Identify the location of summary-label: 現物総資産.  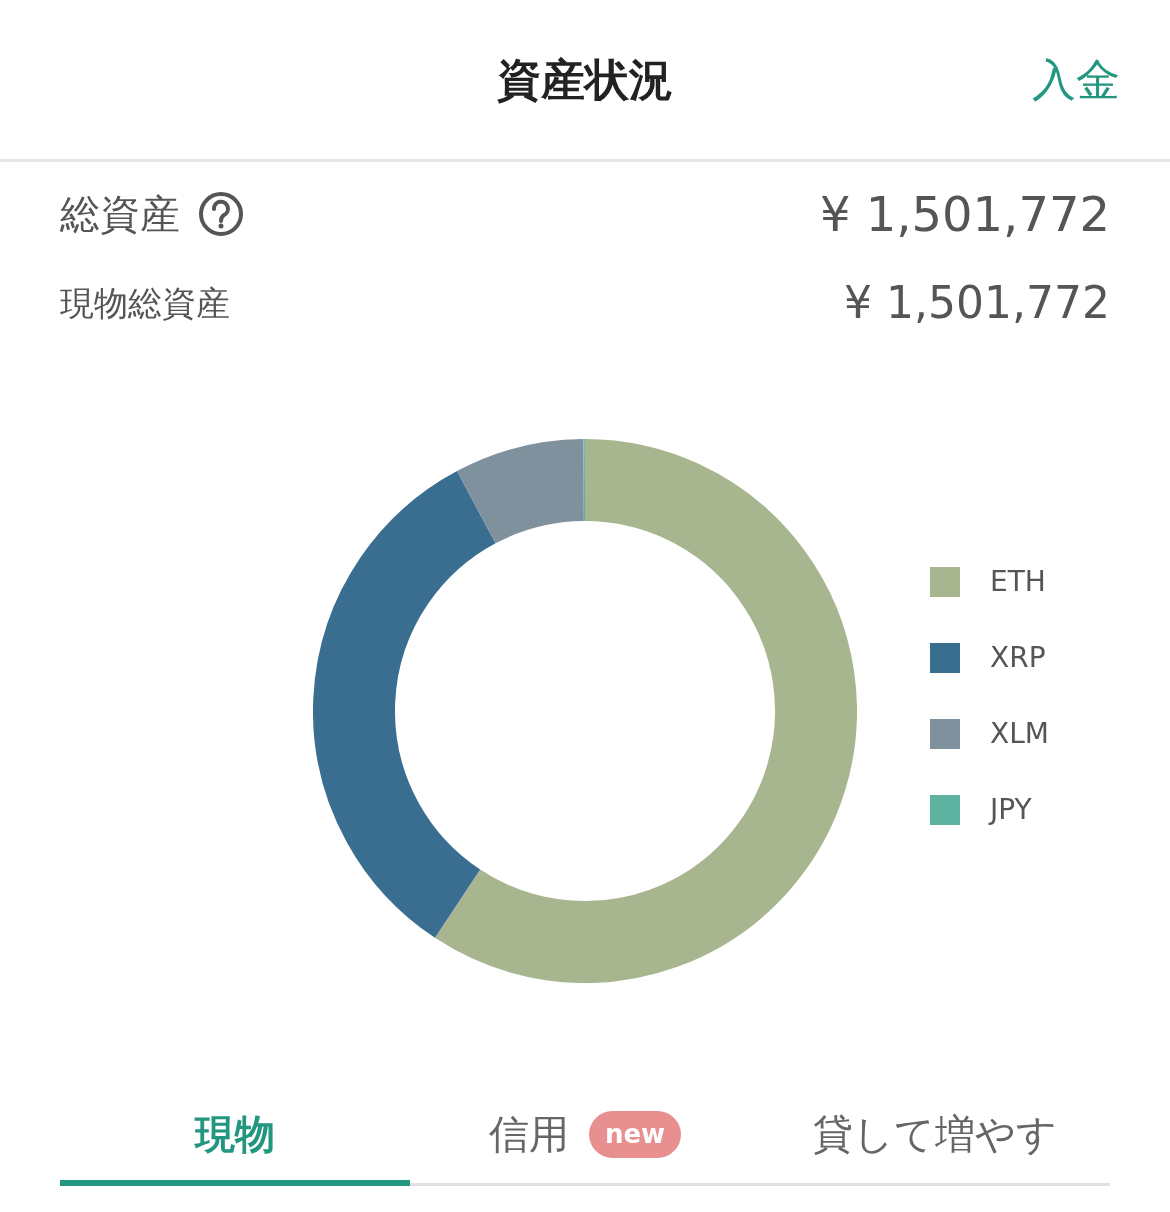
(145, 303).